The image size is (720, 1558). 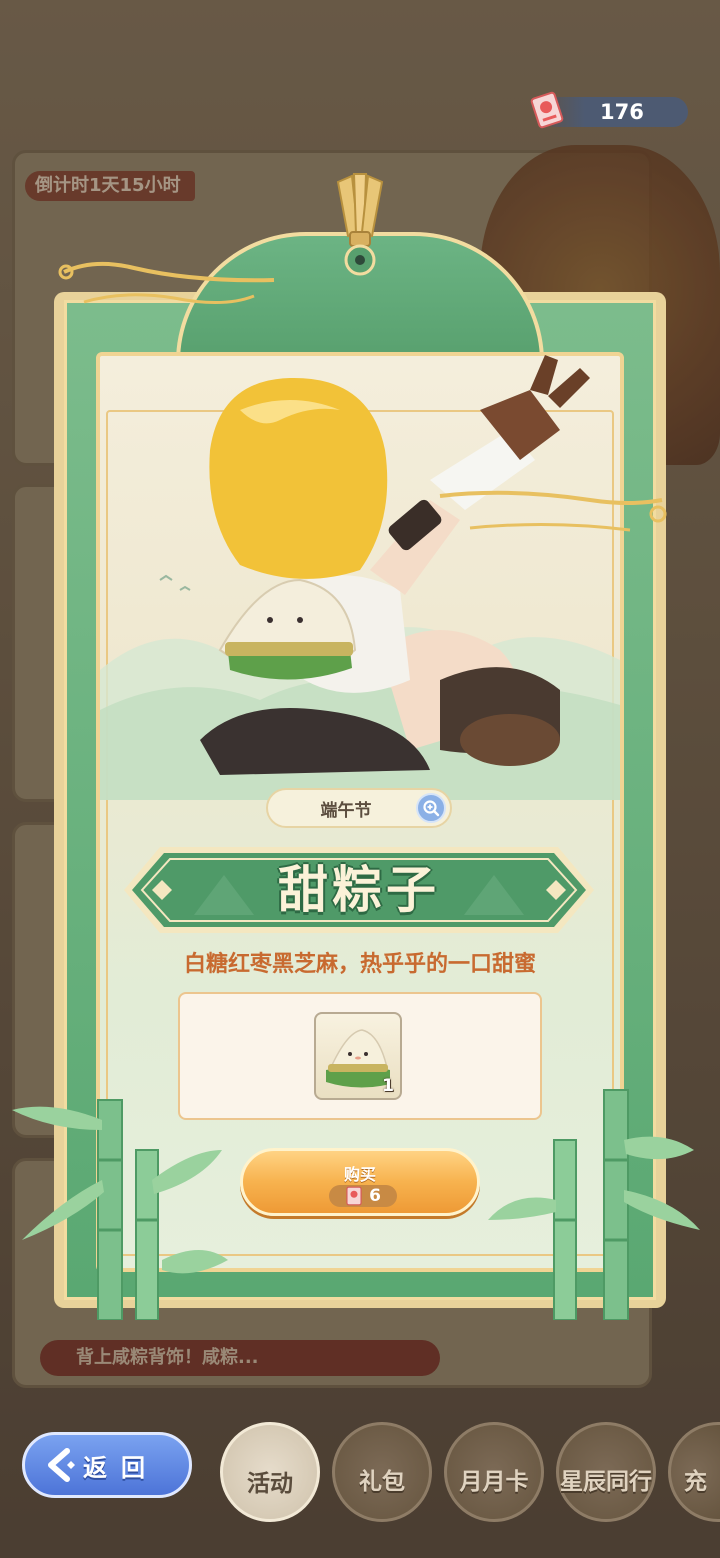 I want to click on back-button-label: 返回, so click(x=121, y=1467).